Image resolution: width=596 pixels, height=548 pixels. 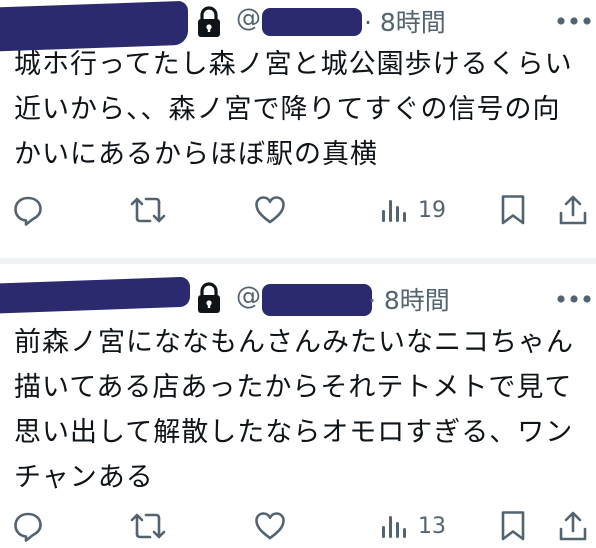 What do you see at coordinates (432, 210) in the screenshot?
I see `view-count: 19` at bounding box center [432, 210].